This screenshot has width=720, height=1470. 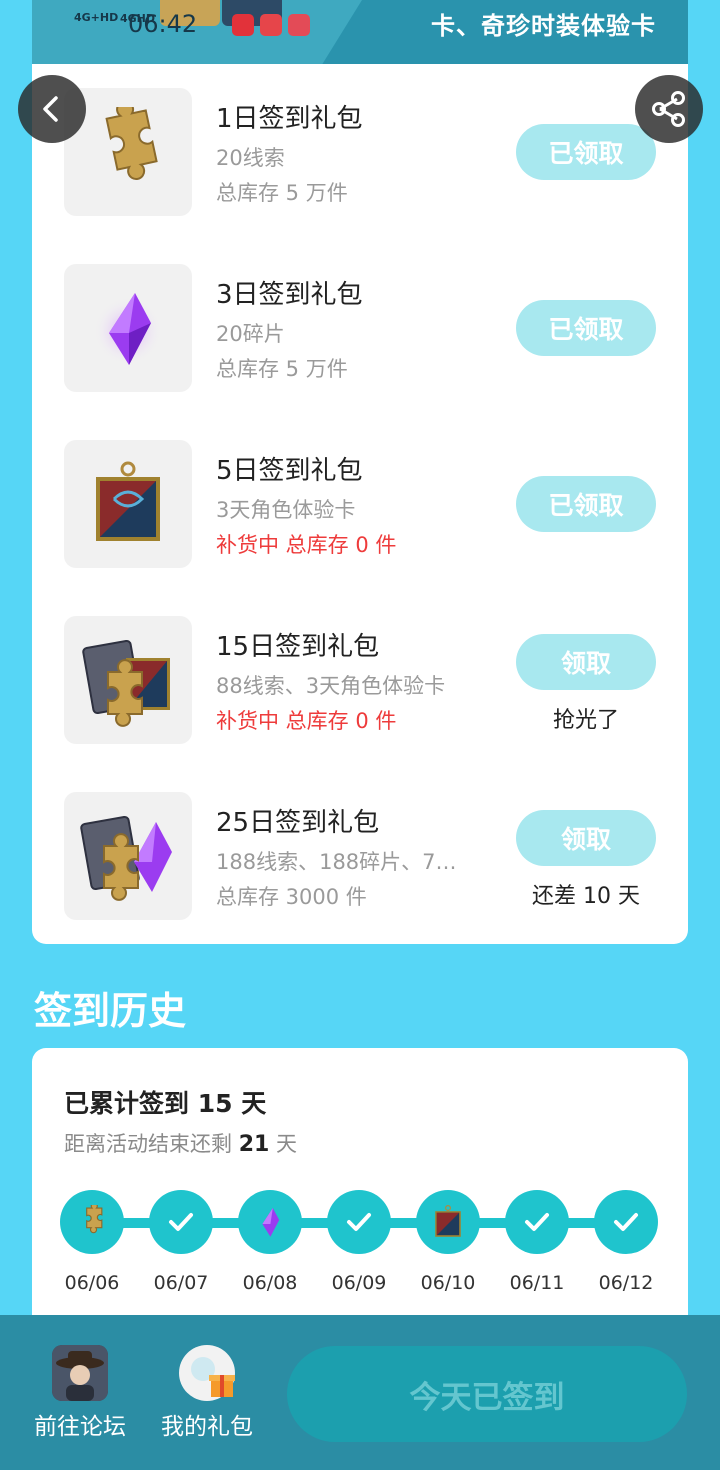 What do you see at coordinates (80, 1427) in the screenshot?
I see `forum-label: 前往论坛` at bounding box center [80, 1427].